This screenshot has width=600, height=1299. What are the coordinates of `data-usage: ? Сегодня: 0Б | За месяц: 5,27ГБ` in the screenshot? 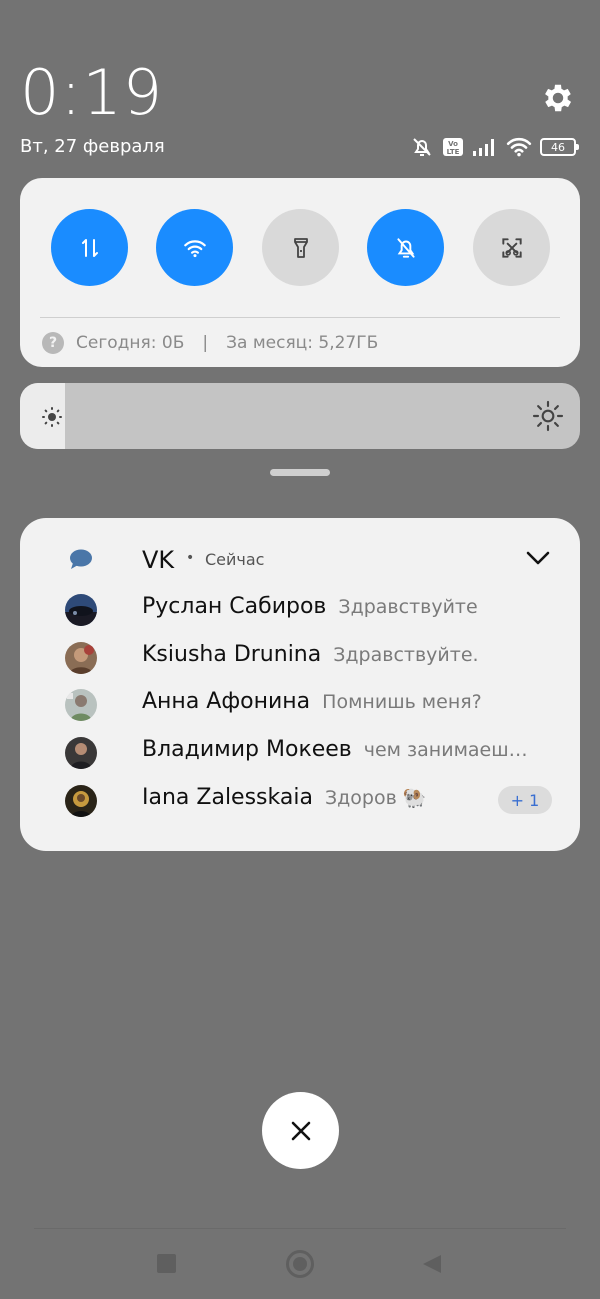 It's located at (210, 343).